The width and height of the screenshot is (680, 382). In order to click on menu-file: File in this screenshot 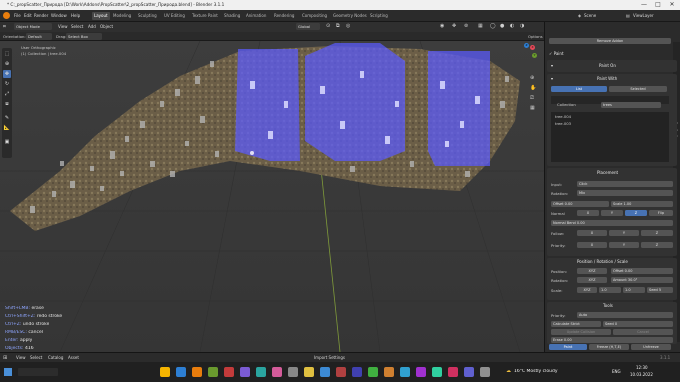, I will do `click(17, 15)`.